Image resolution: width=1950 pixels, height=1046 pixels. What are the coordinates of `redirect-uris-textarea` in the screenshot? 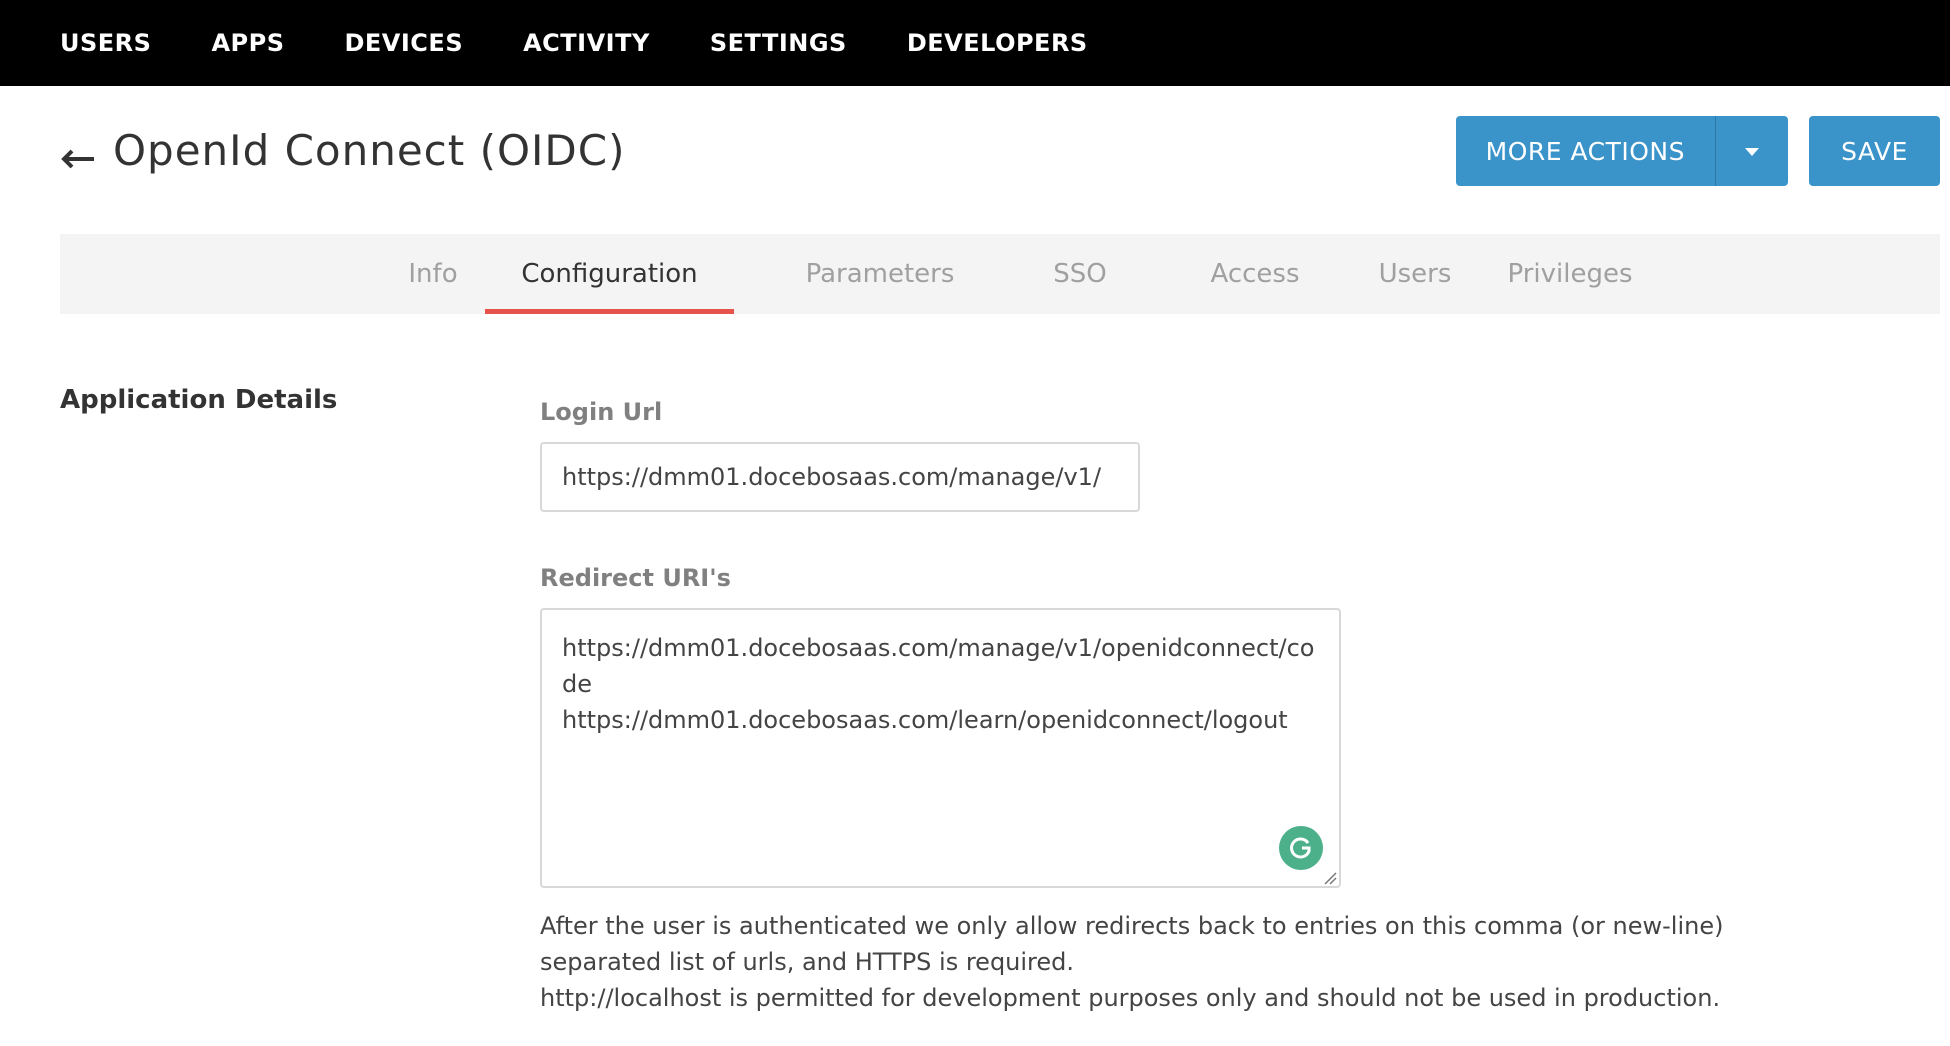 It's located at (940, 748).